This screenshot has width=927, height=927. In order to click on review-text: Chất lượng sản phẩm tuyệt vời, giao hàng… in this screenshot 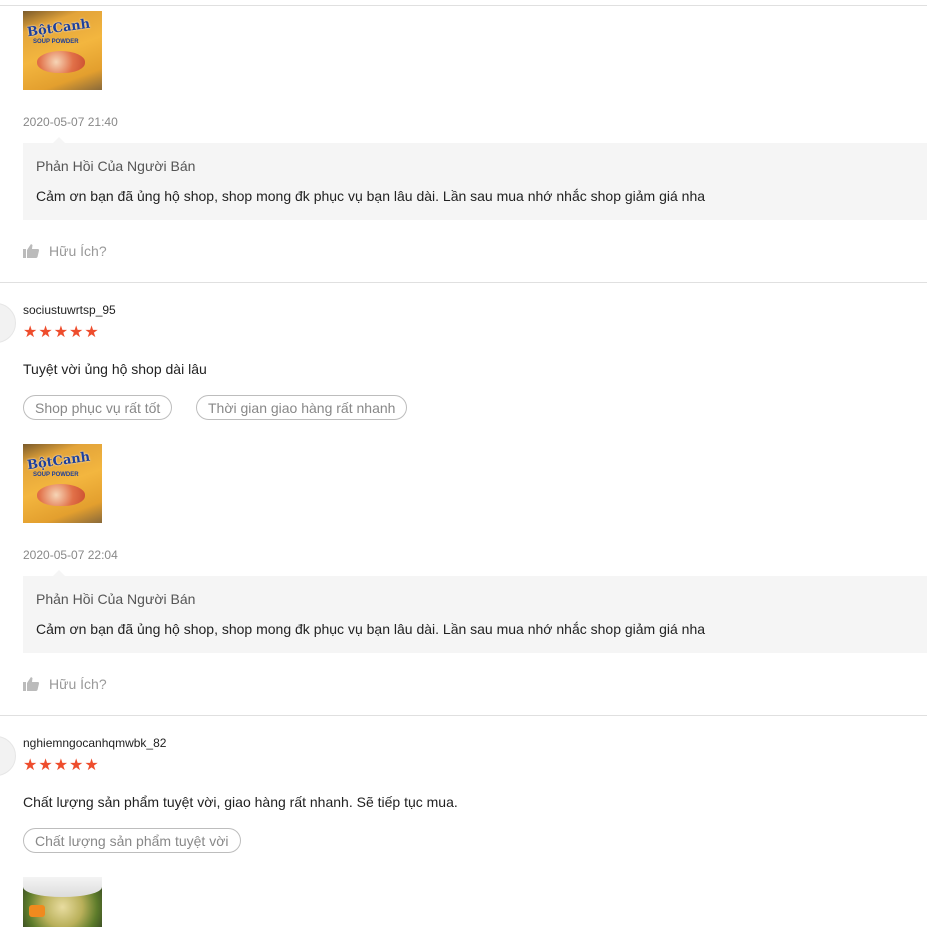, I will do `click(240, 802)`.